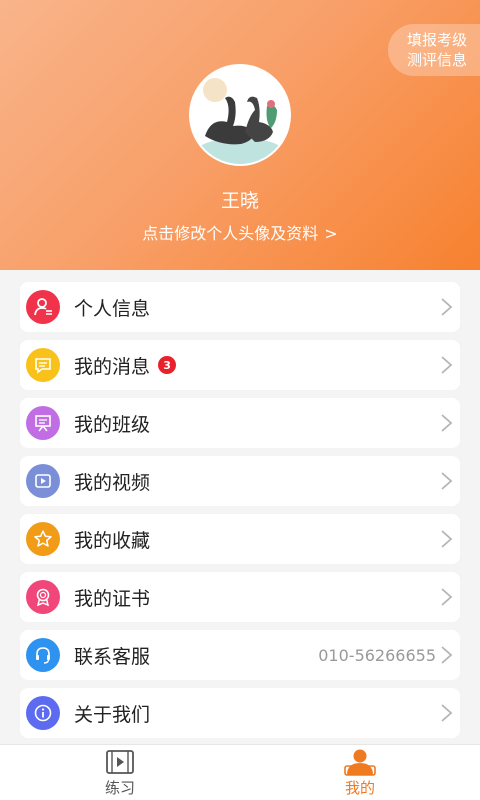 The width and height of the screenshot is (480, 800). Describe the element at coordinates (434, 50) in the screenshot. I see `assessment-info-button: 填报考级 测评信息` at that location.